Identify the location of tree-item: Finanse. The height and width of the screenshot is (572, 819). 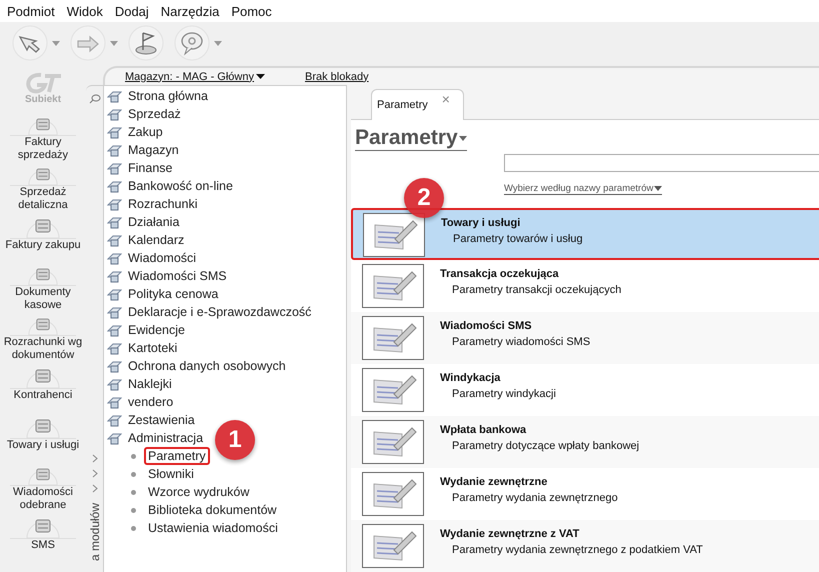
(150, 168).